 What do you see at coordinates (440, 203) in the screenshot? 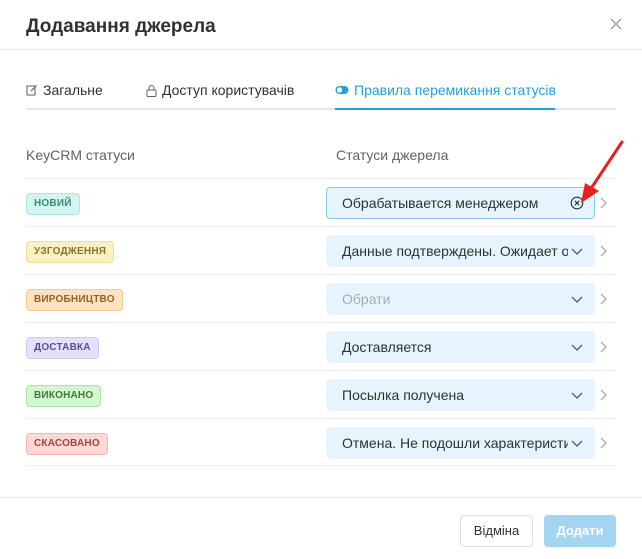
I see `select-value: Обрабатывается менеджером` at bounding box center [440, 203].